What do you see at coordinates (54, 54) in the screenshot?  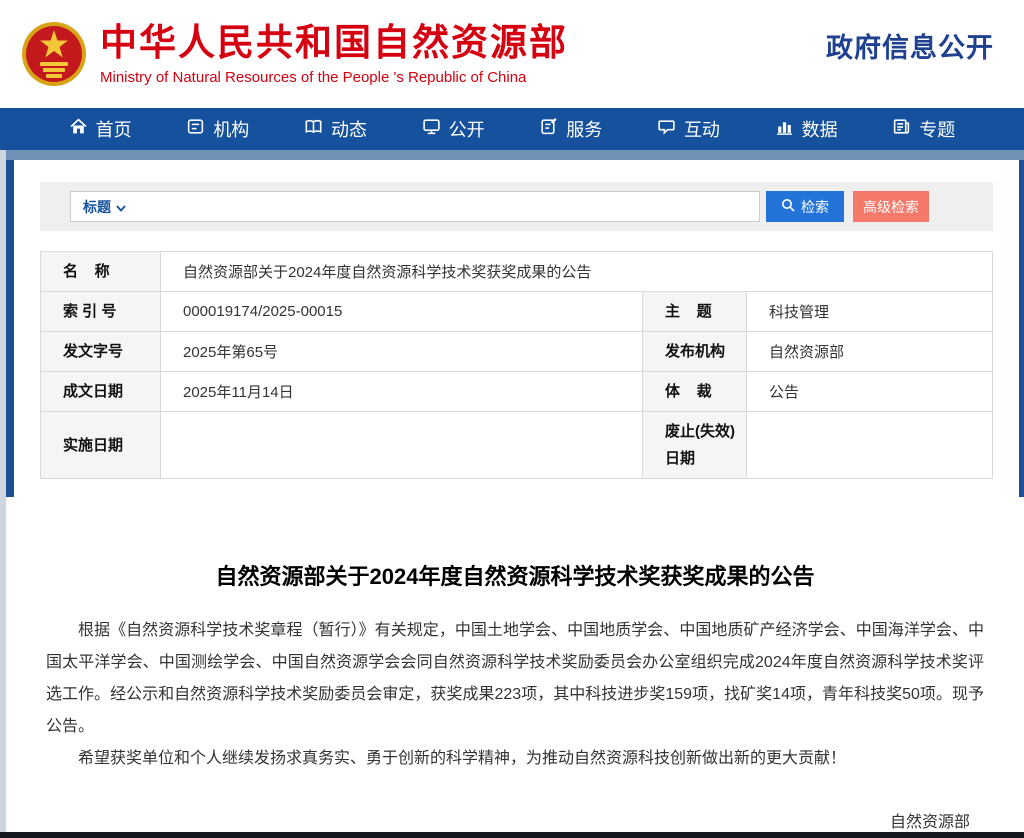 I see `national-emblem-icon` at bounding box center [54, 54].